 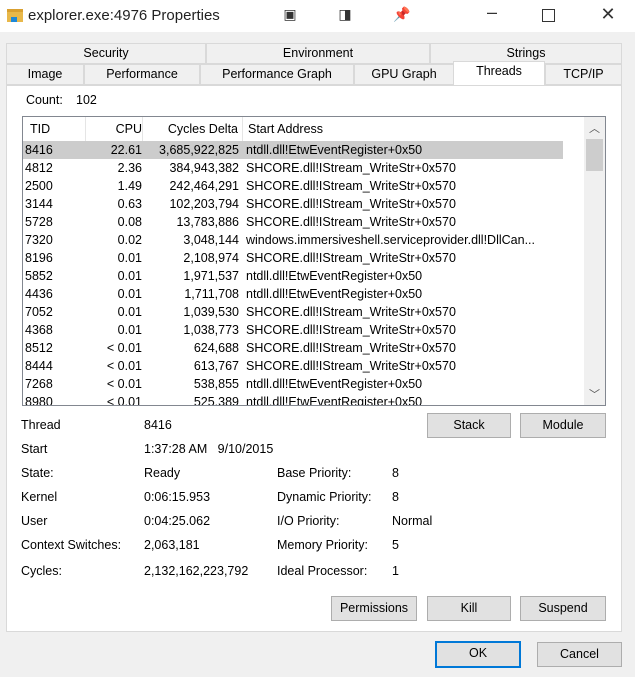 What do you see at coordinates (37, 473) in the screenshot?
I see `state-label: State:` at bounding box center [37, 473].